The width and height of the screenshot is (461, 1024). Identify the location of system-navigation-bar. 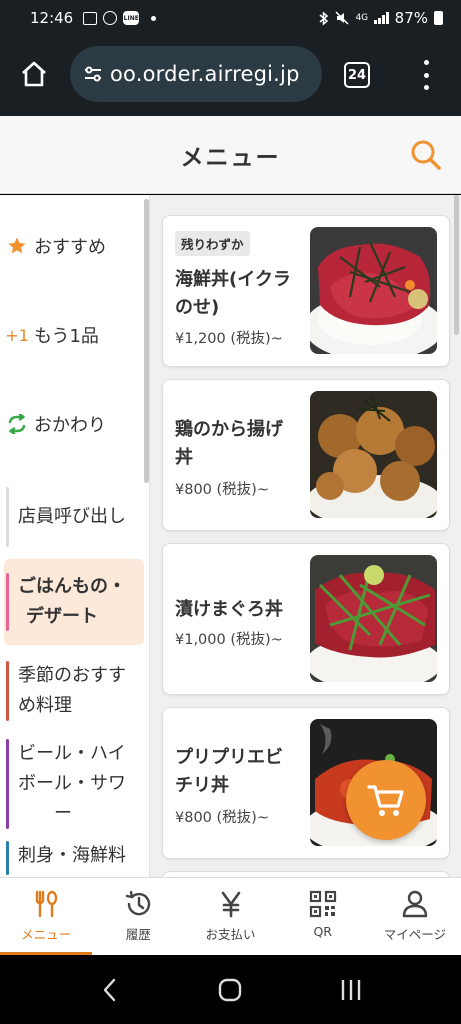
(230, 989).